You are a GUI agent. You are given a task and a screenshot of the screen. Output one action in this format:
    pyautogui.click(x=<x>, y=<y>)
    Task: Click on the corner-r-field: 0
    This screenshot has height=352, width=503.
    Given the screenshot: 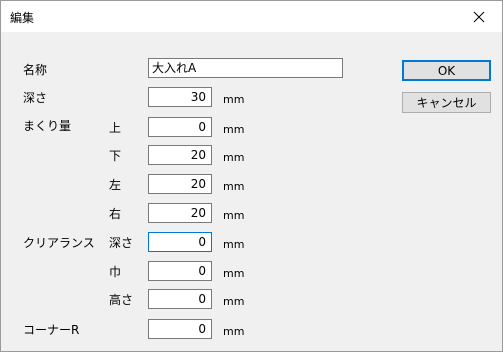 What is the action you would take?
    pyautogui.click(x=180, y=329)
    